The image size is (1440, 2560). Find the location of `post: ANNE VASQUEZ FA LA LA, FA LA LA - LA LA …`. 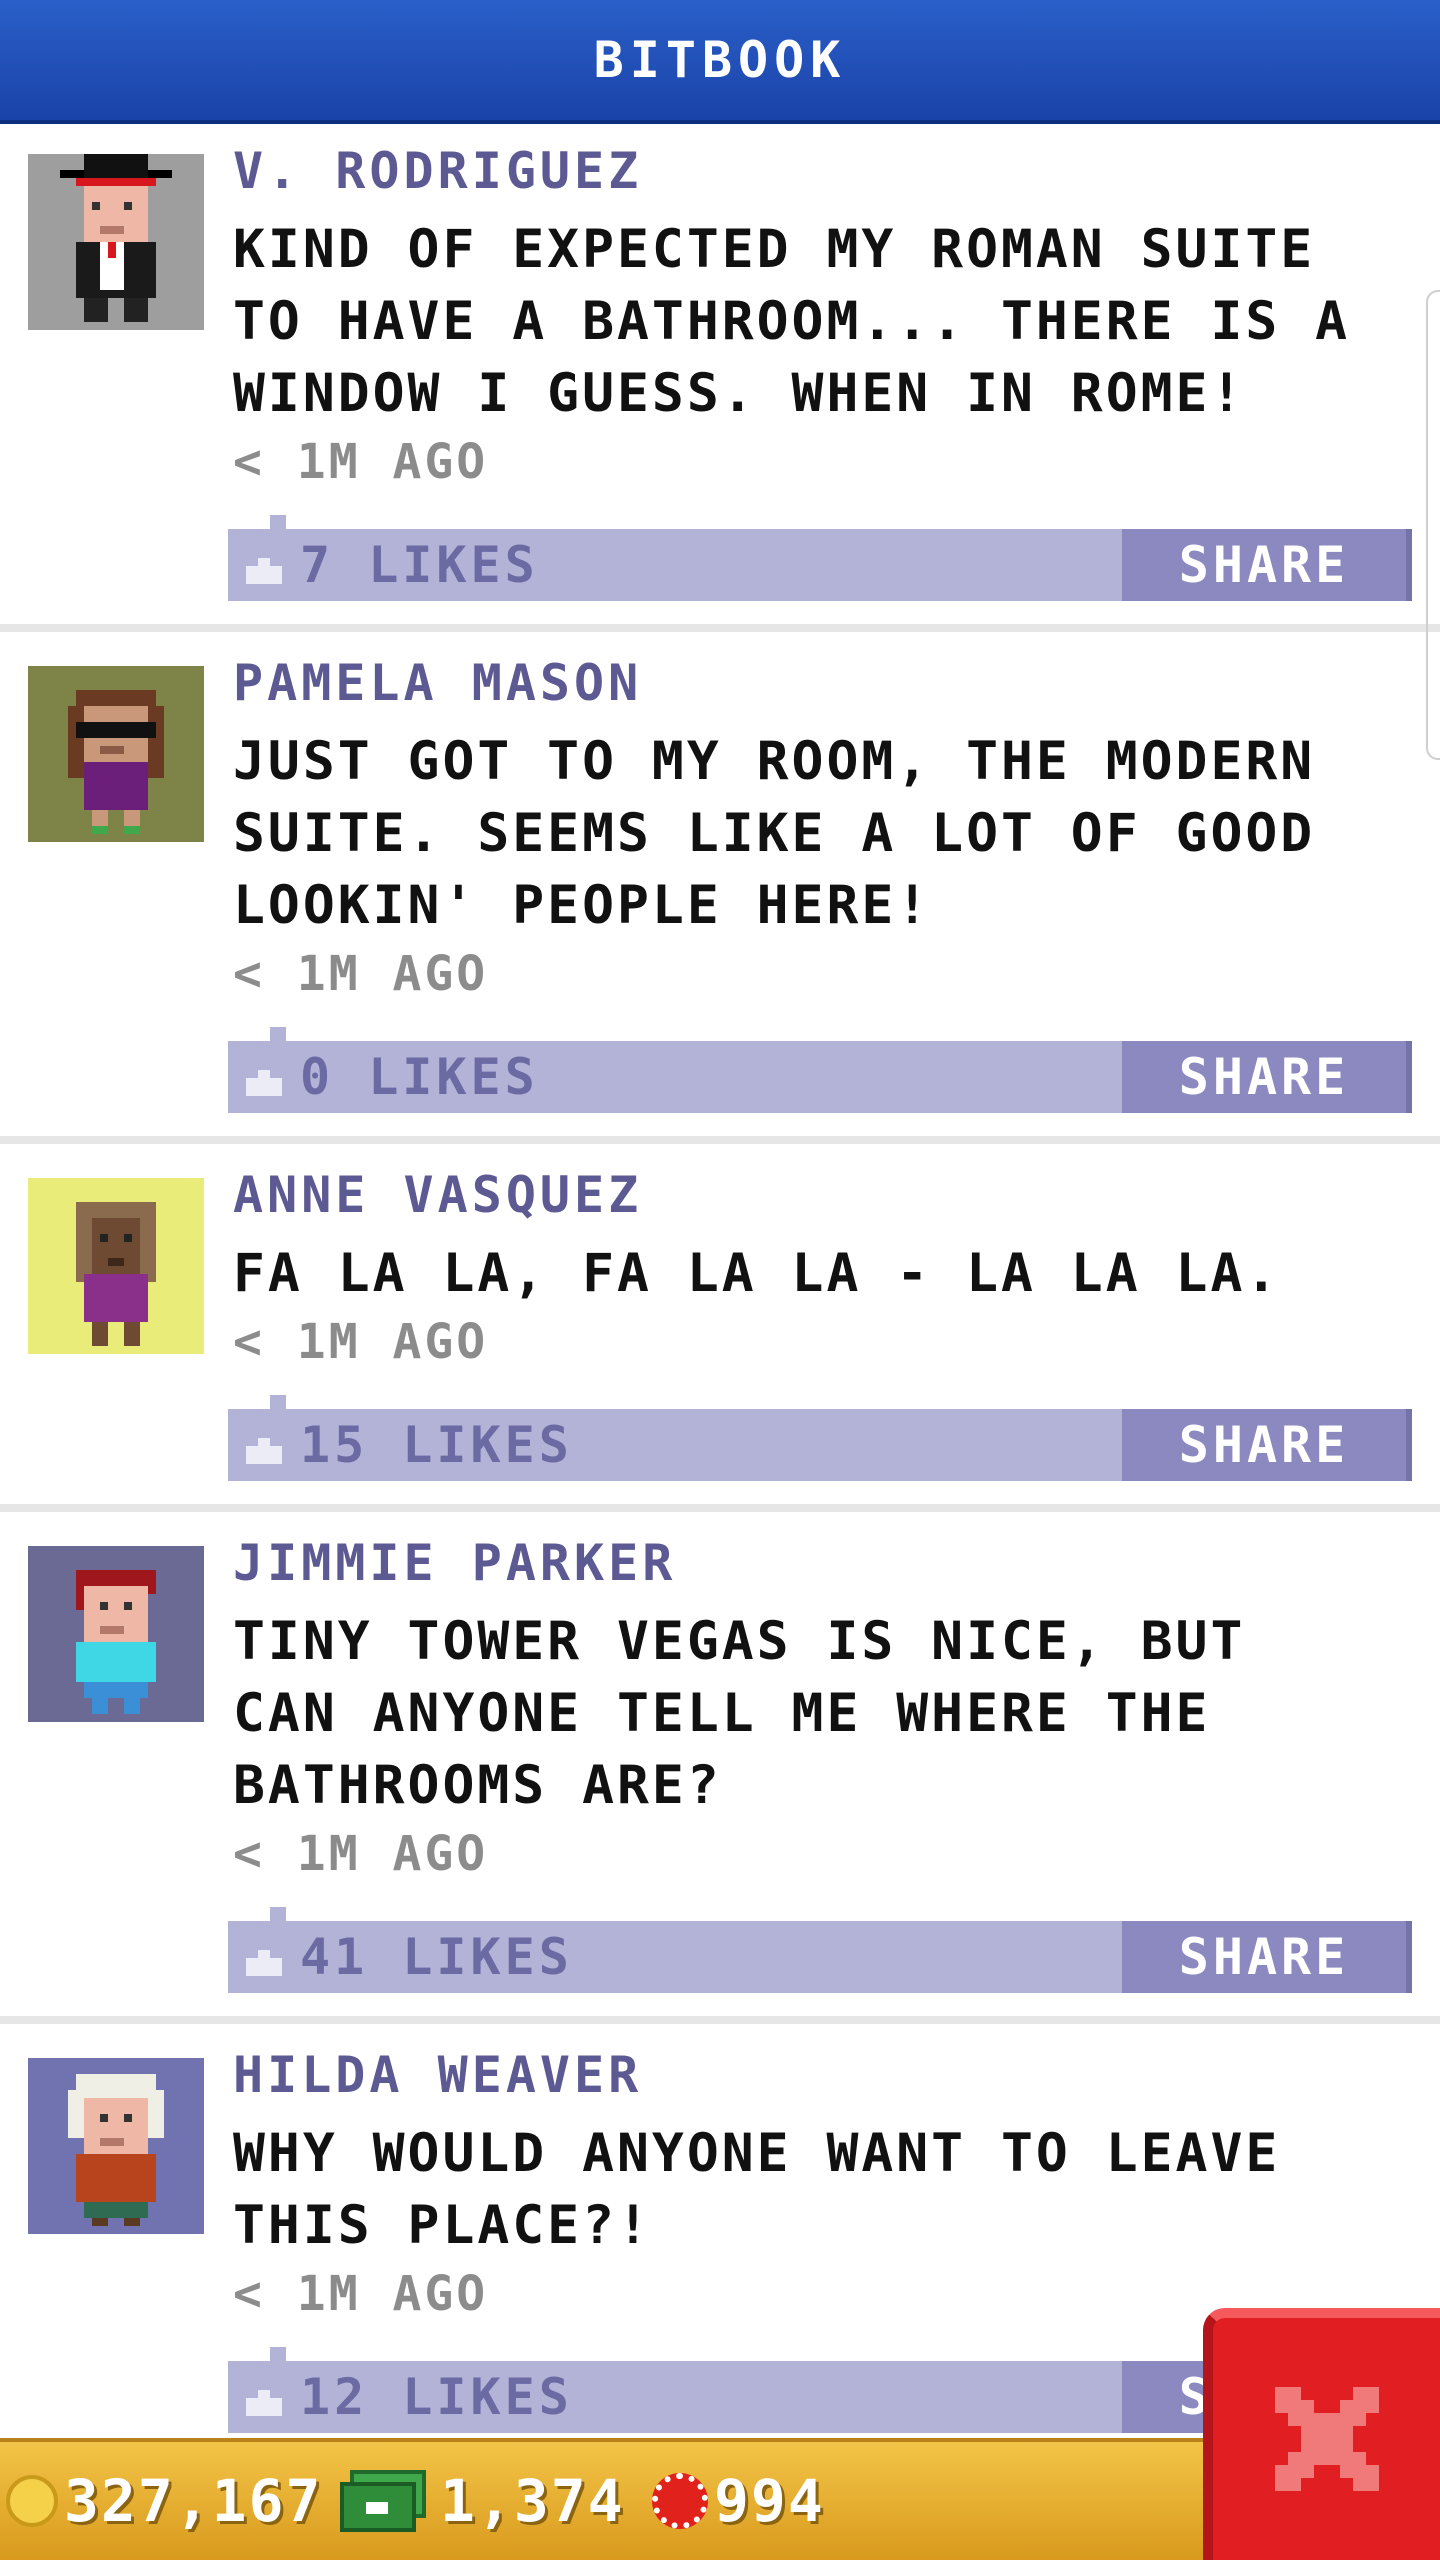

post: ANNE VASQUEZ FA LA LA, FA LA LA - LA LA … is located at coordinates (720, 1326).